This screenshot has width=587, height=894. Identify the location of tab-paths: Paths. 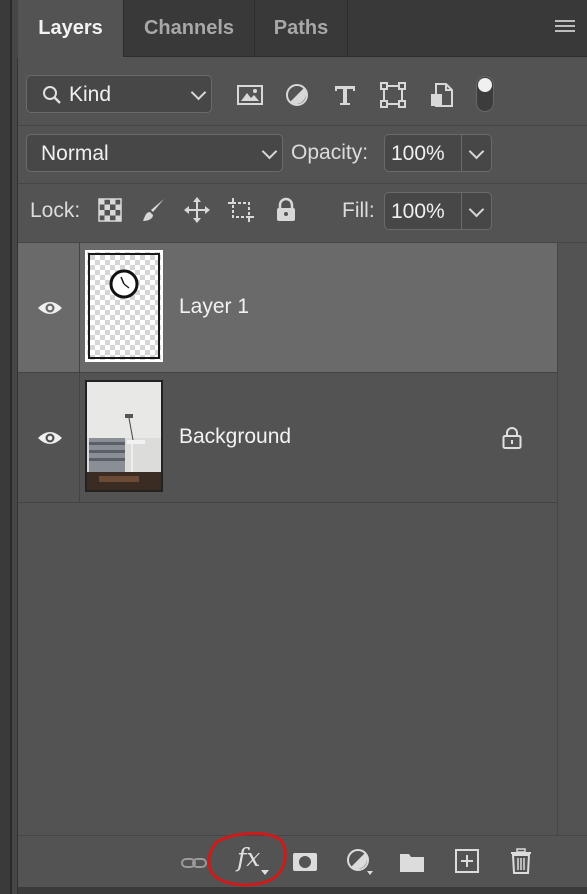
(301, 28).